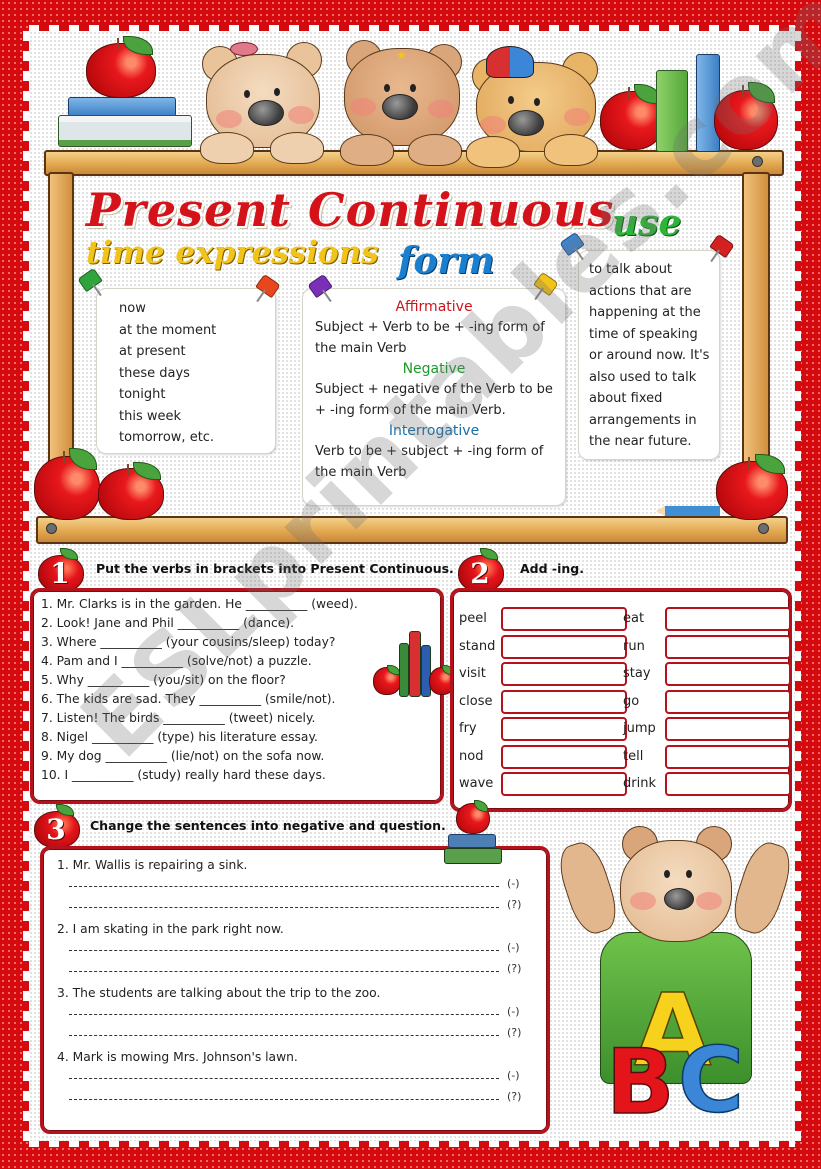 The width and height of the screenshot is (821, 1169). Describe the element at coordinates (481, 570) in the screenshot. I see `exercise-2-number-icon: 2` at that location.